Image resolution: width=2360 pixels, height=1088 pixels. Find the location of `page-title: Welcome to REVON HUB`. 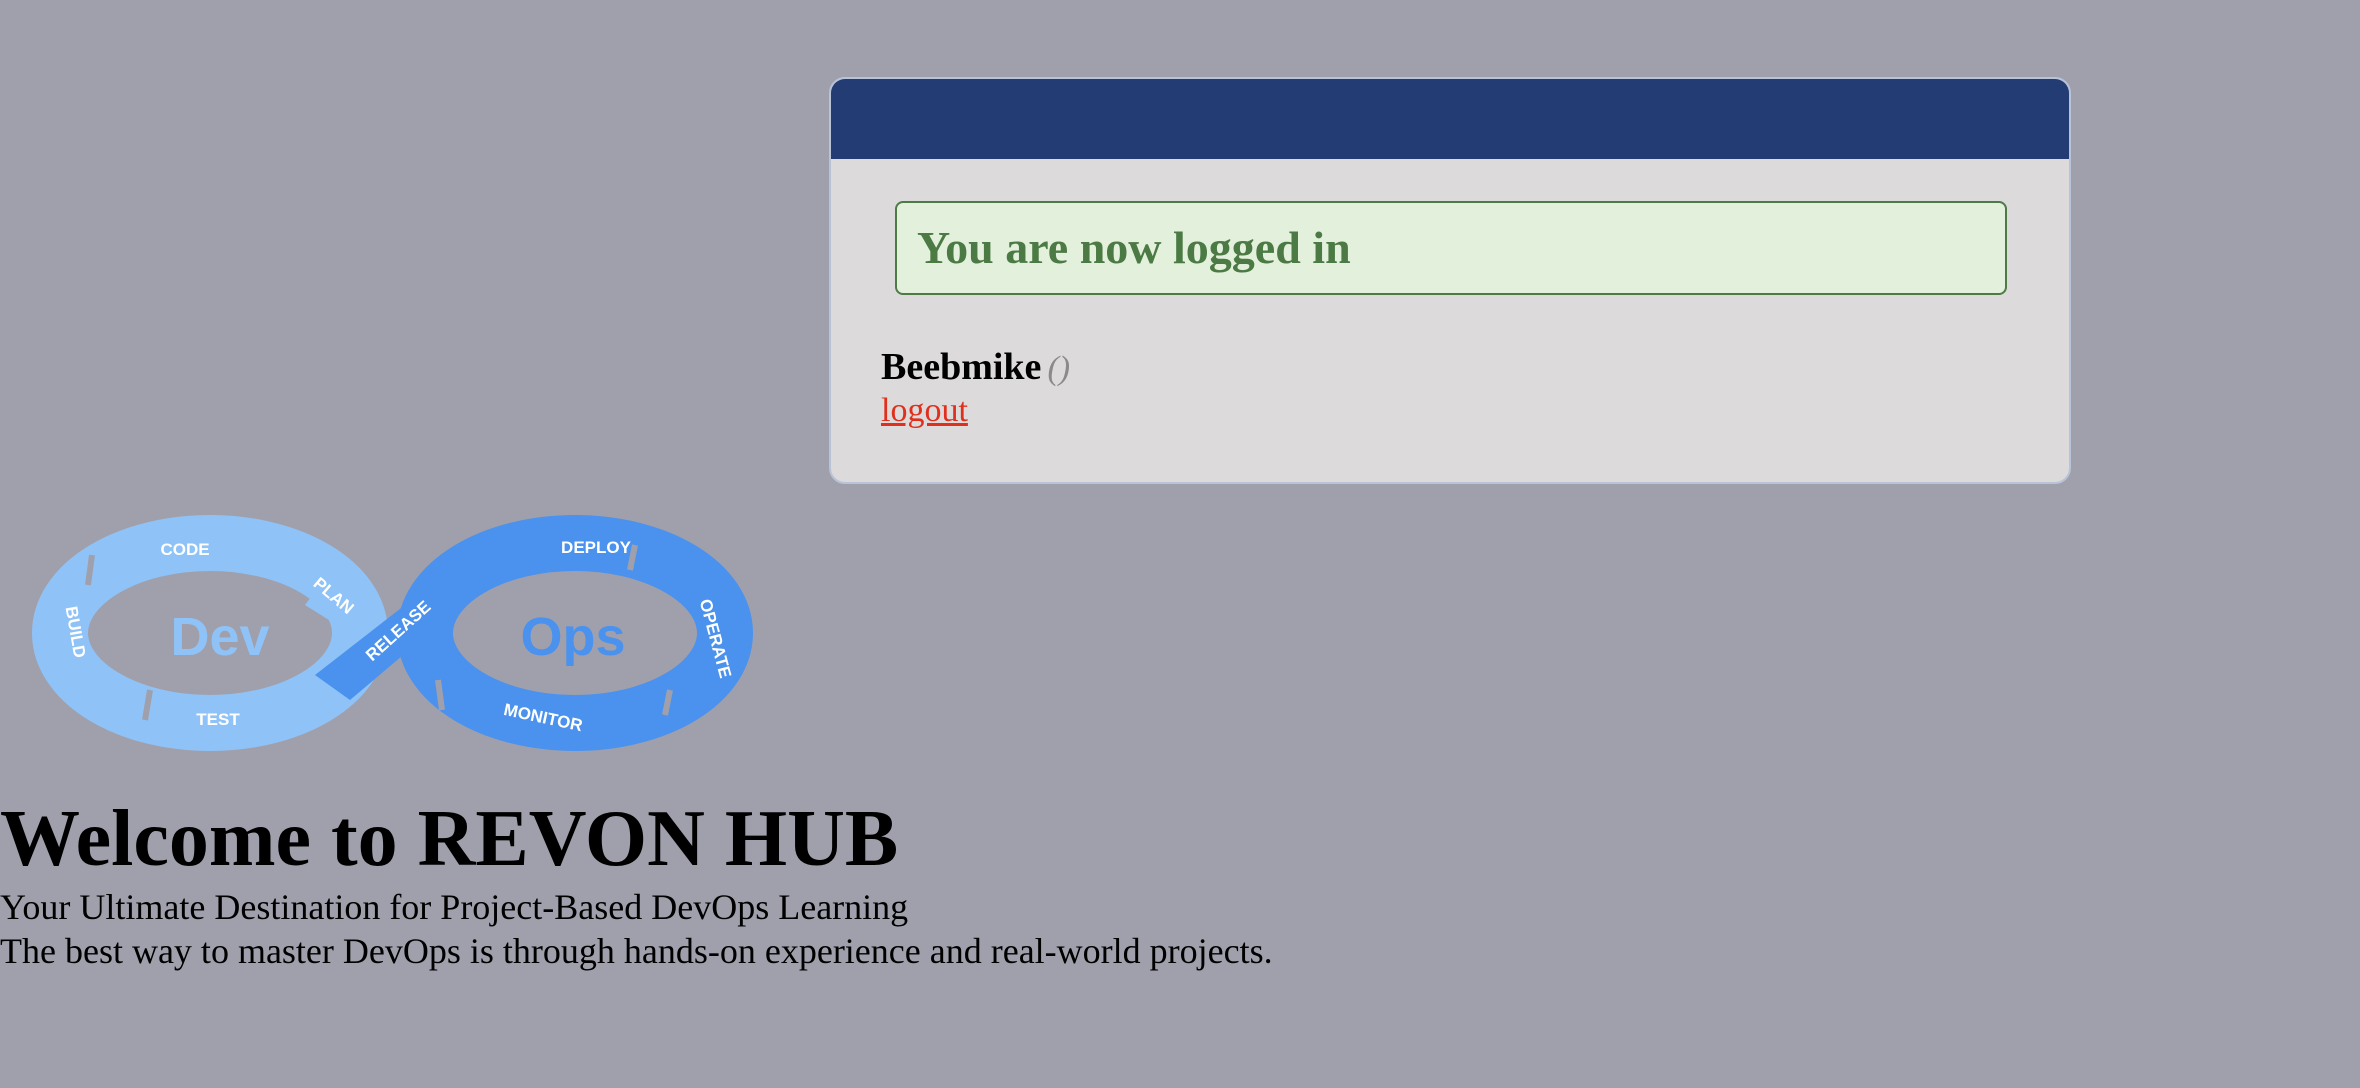

page-title: Welcome to REVON HUB is located at coordinates (449, 839).